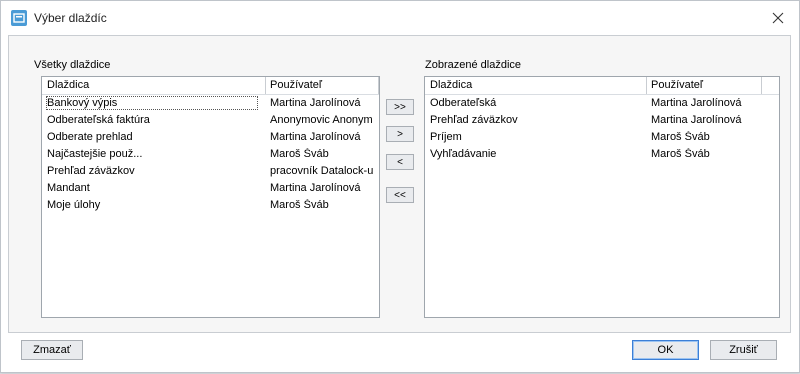 This screenshot has width=800, height=374. What do you see at coordinates (210, 205) in the screenshot?
I see `list-item: Moje úlohy Maroš Šváb` at bounding box center [210, 205].